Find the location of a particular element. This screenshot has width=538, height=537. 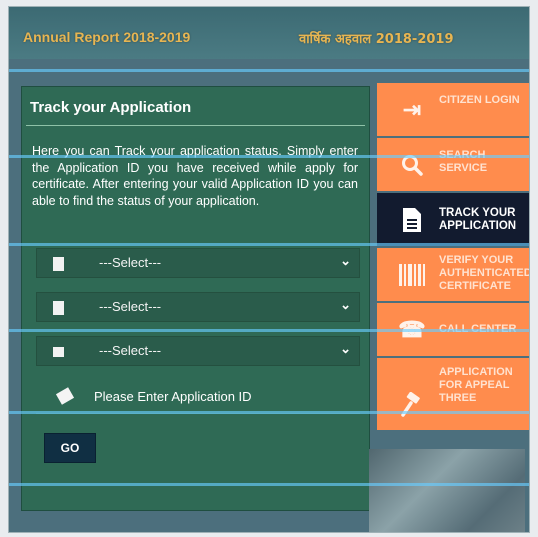

annual-report-hindi-link: वार्षिक अहवाल 2018-2019 is located at coordinates (376, 38).